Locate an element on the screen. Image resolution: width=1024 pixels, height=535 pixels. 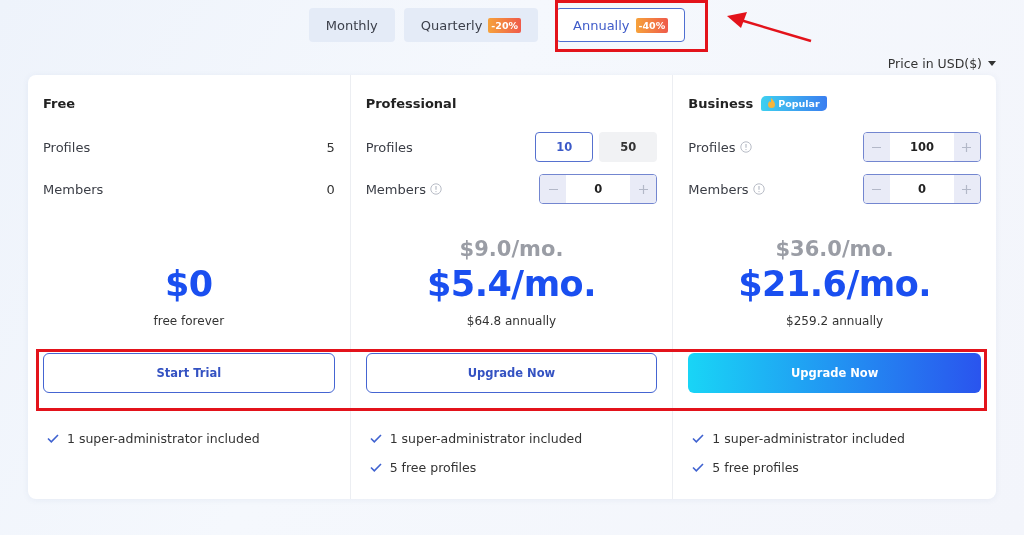
billing-tab: Quarterly -20% is located at coordinates (471, 25).